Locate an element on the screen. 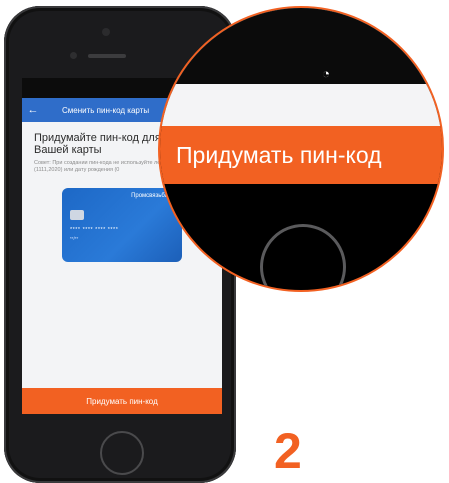 Image resolution: width=449 pixels, height=483 pixels. headline-line-1: Придумайте пин-код для is located at coordinates (97, 138).